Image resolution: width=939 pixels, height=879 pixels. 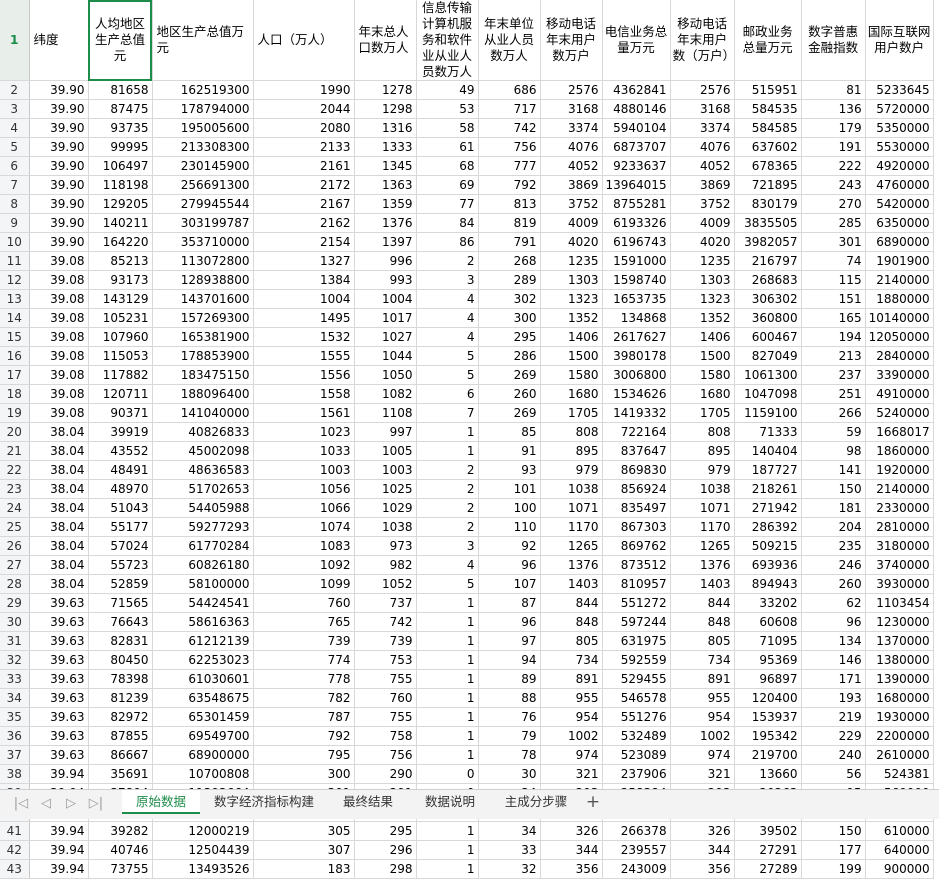 I want to click on data-cell: 48636583, so click(x=203, y=470).